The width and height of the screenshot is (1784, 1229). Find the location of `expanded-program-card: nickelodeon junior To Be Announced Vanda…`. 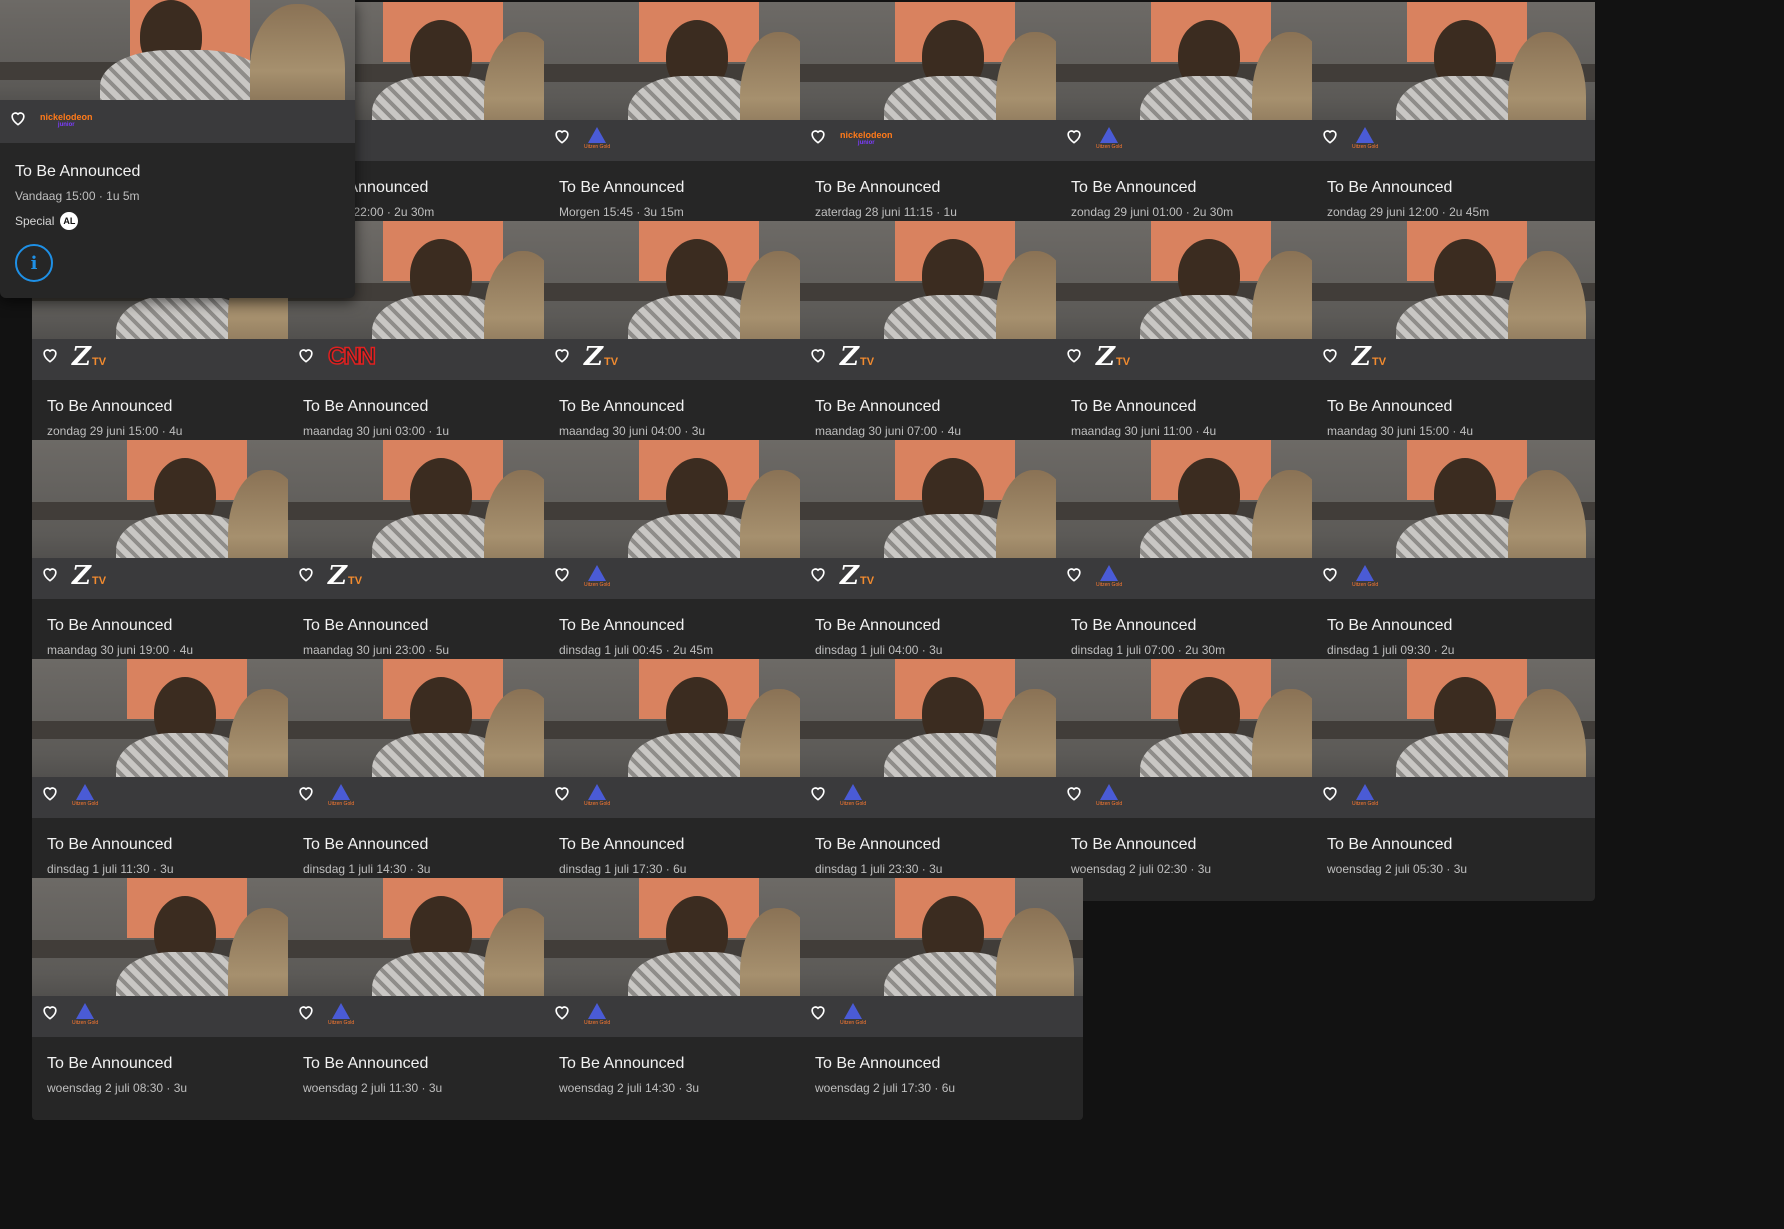

expanded-program-card: nickelodeon junior To Be Announced Vanda… is located at coordinates (177, 149).